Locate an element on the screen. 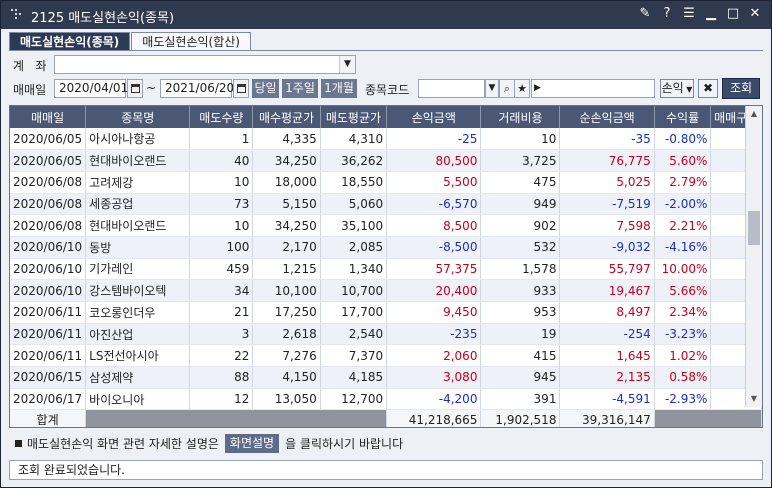  trade-cost-cell: 945 is located at coordinates (520, 377).